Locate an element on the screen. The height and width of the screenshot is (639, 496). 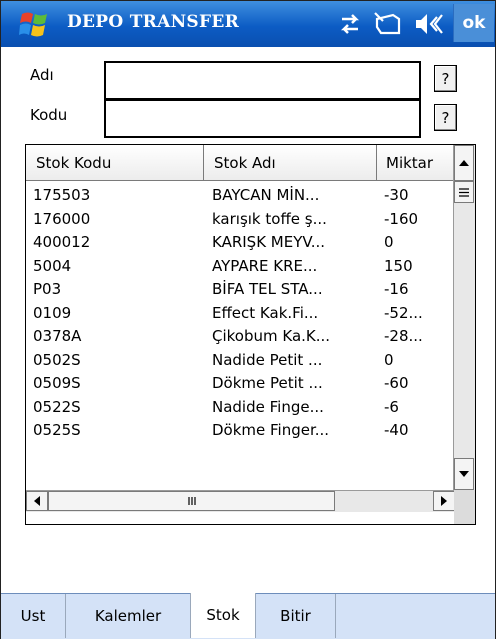
scroll-right-button is located at coordinates (444, 501).